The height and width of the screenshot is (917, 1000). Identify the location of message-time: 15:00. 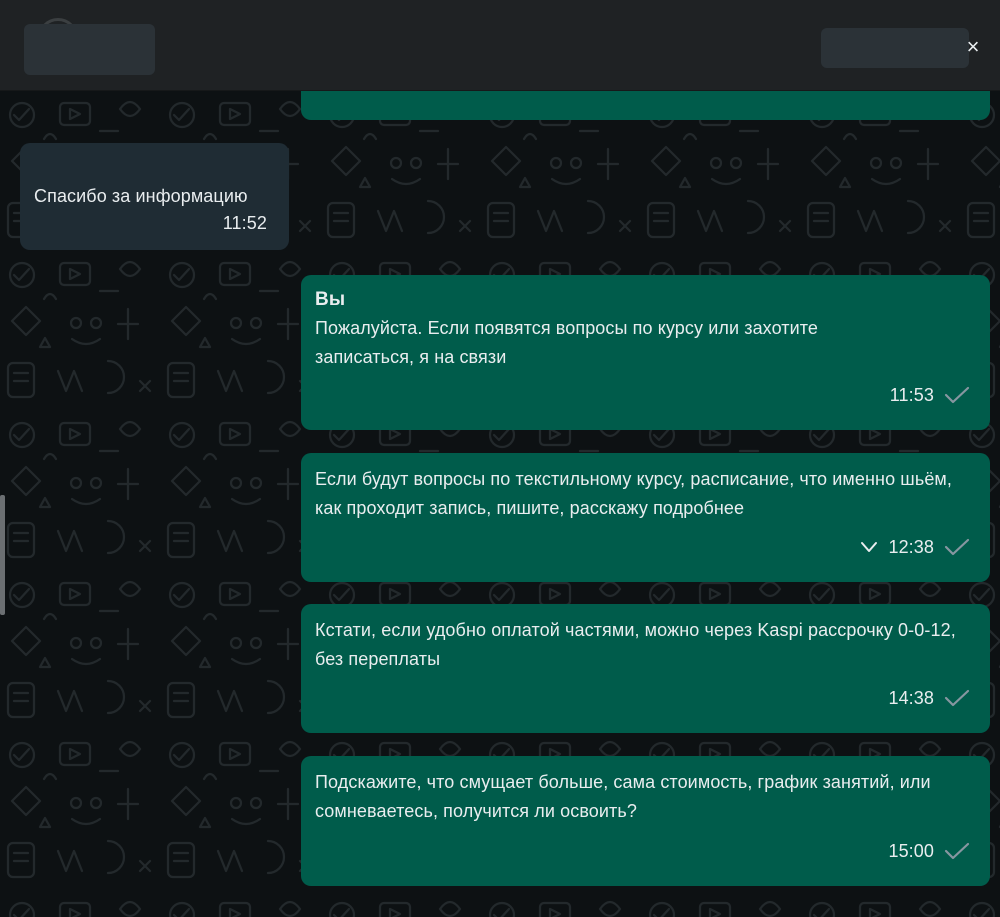
(911, 850).